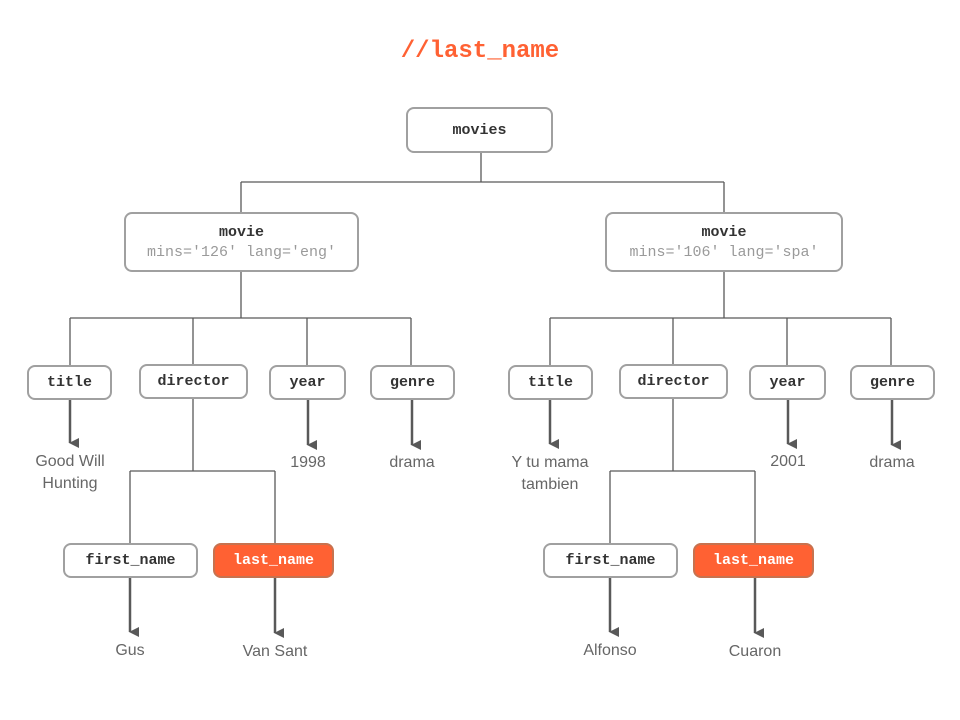  I want to click on value-first-name-2: Alfonso, so click(610, 650).